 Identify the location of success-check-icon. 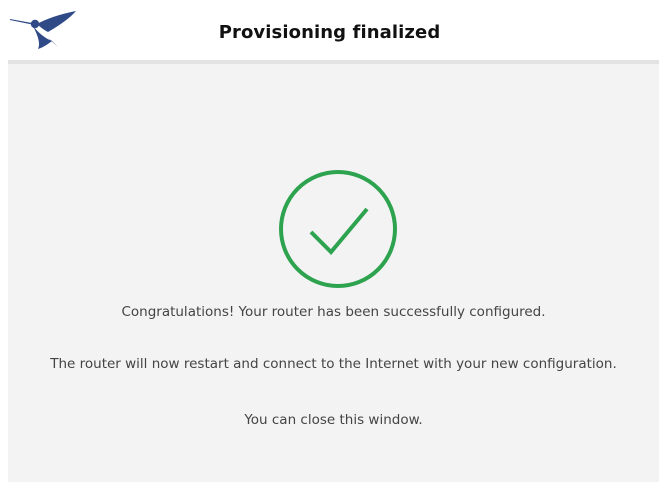
(338, 229).